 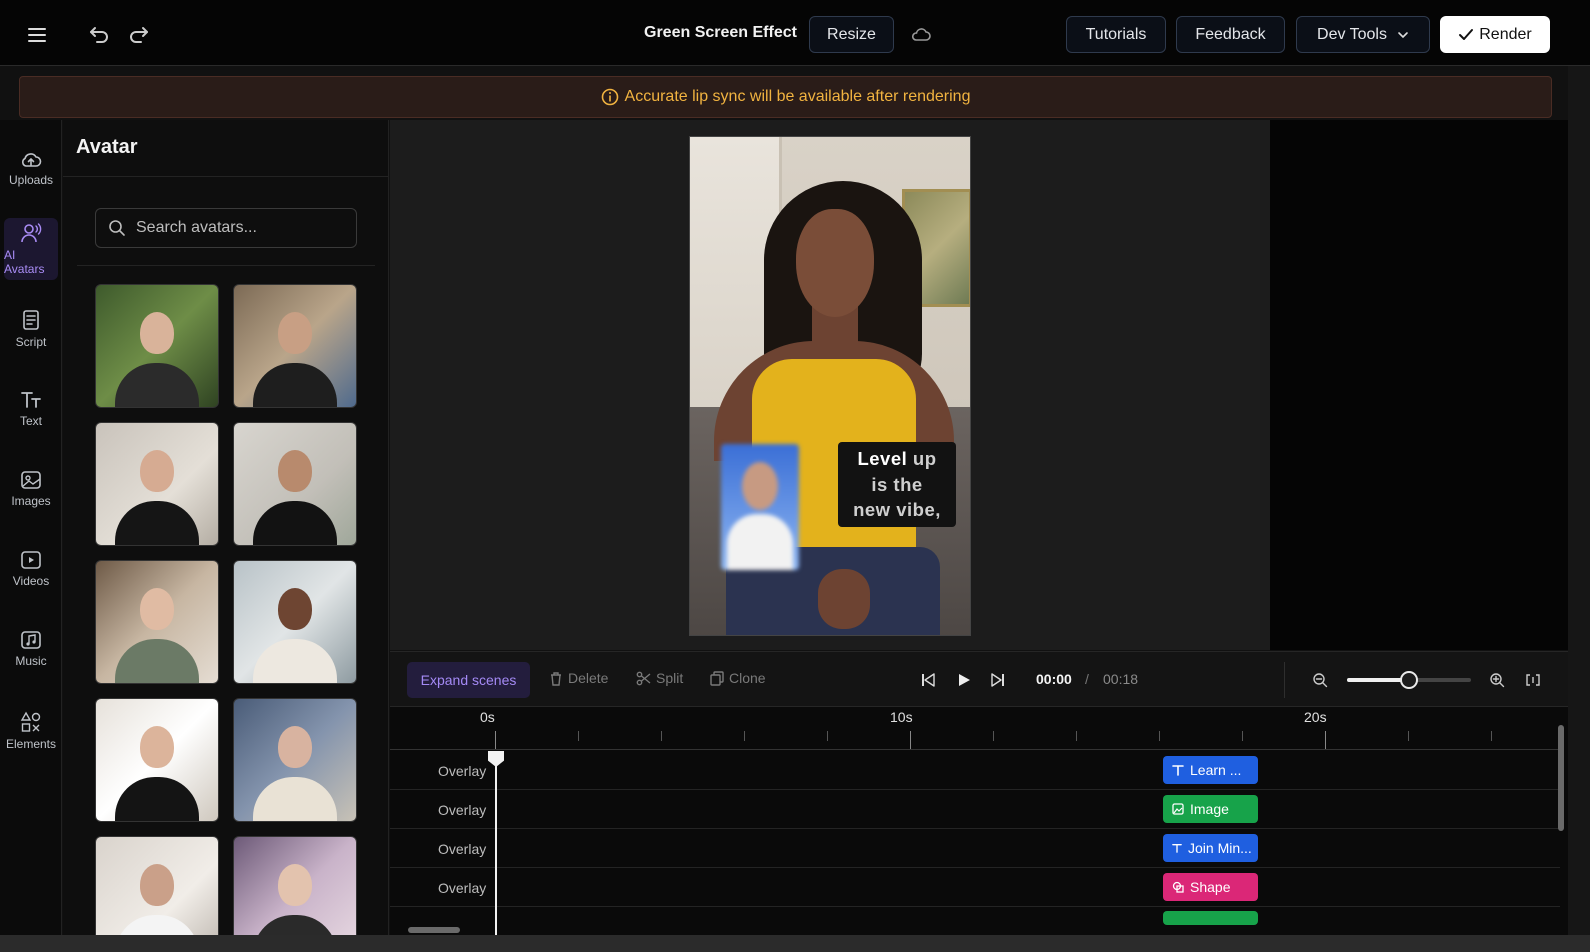 What do you see at coordinates (1210, 887) in the screenshot?
I see `timeline-clip: Shape` at bounding box center [1210, 887].